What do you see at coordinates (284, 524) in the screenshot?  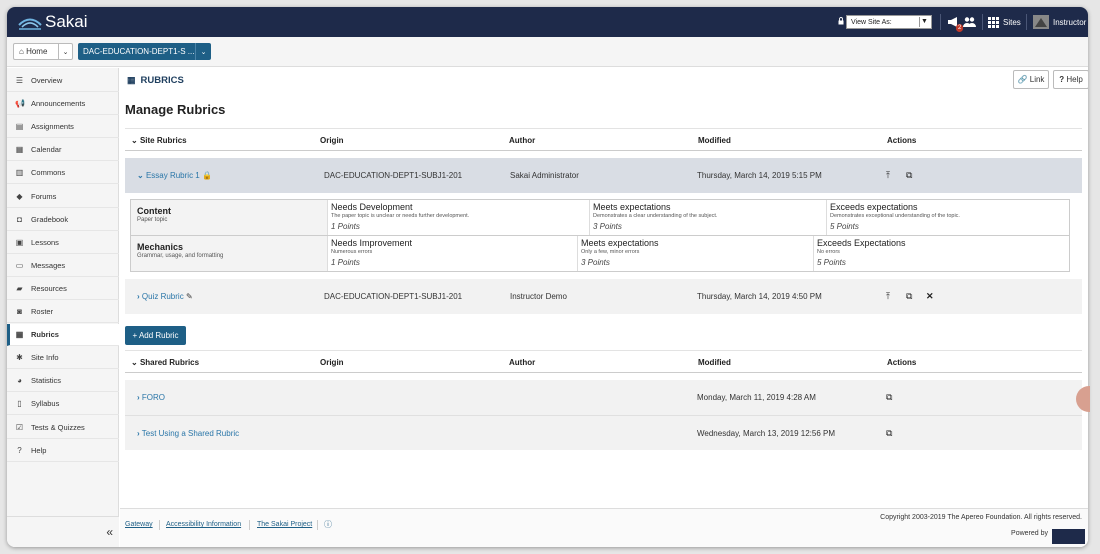 I see `footer-link-sakai-project: The Sakai Project` at bounding box center [284, 524].